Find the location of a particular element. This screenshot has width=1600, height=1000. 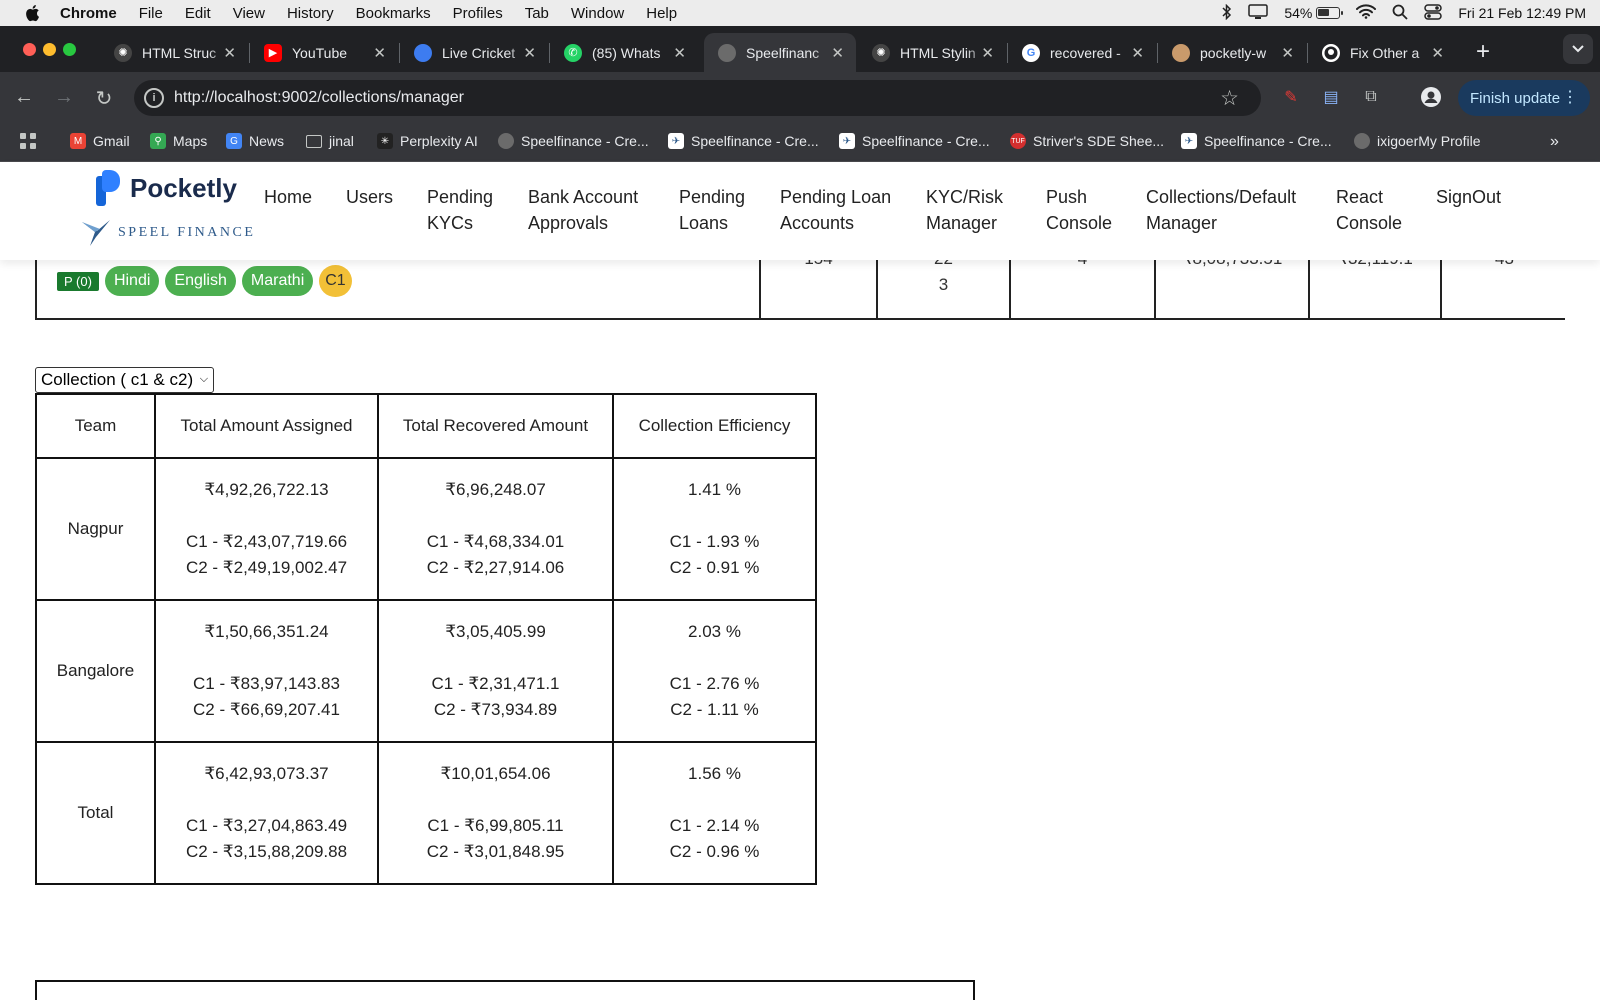

apple-icon is located at coordinates (32, 13).